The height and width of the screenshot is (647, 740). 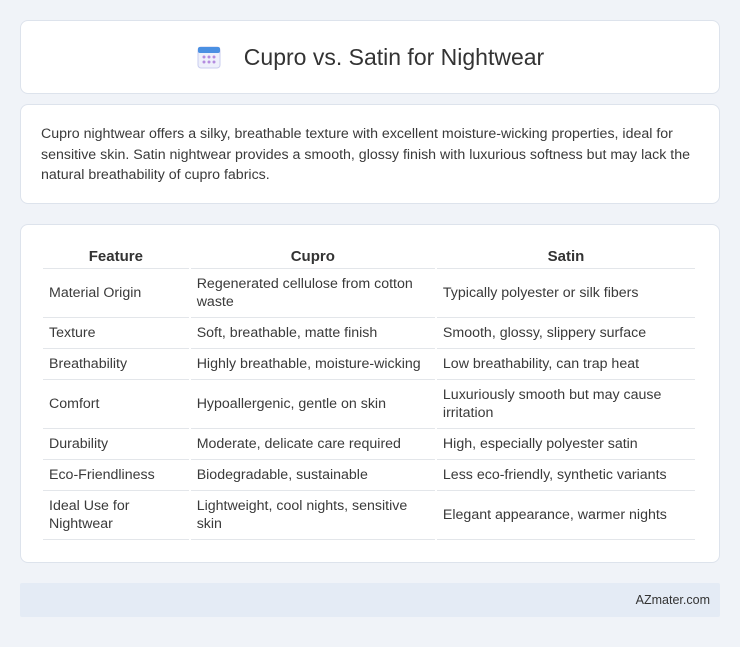 What do you see at coordinates (116, 444) in the screenshot?
I see `feature-cell: Durability` at bounding box center [116, 444].